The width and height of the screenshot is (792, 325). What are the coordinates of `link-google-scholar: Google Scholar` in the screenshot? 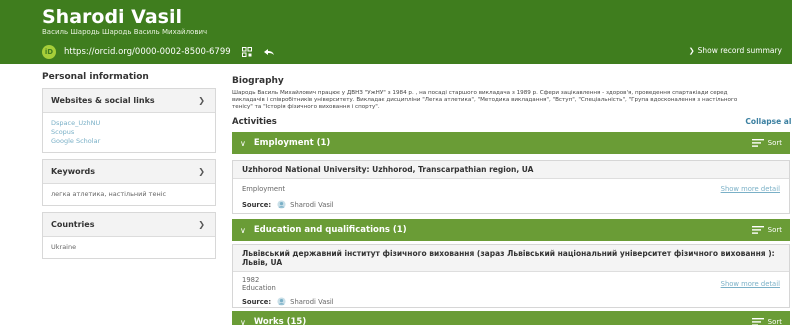 It's located at (129, 141).